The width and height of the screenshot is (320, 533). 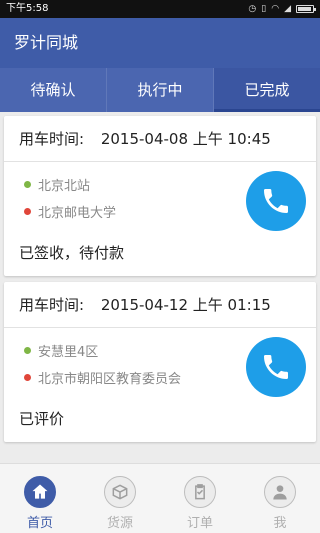 I want to click on wifi-icon: ◠, so click(x=275, y=9).